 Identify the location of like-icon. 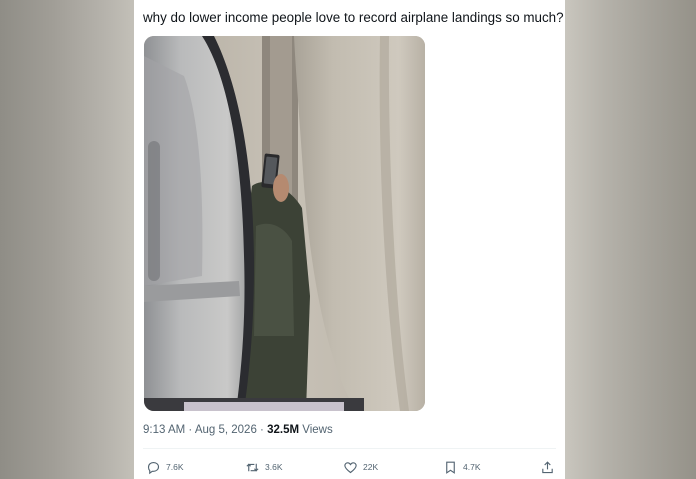
(350, 467).